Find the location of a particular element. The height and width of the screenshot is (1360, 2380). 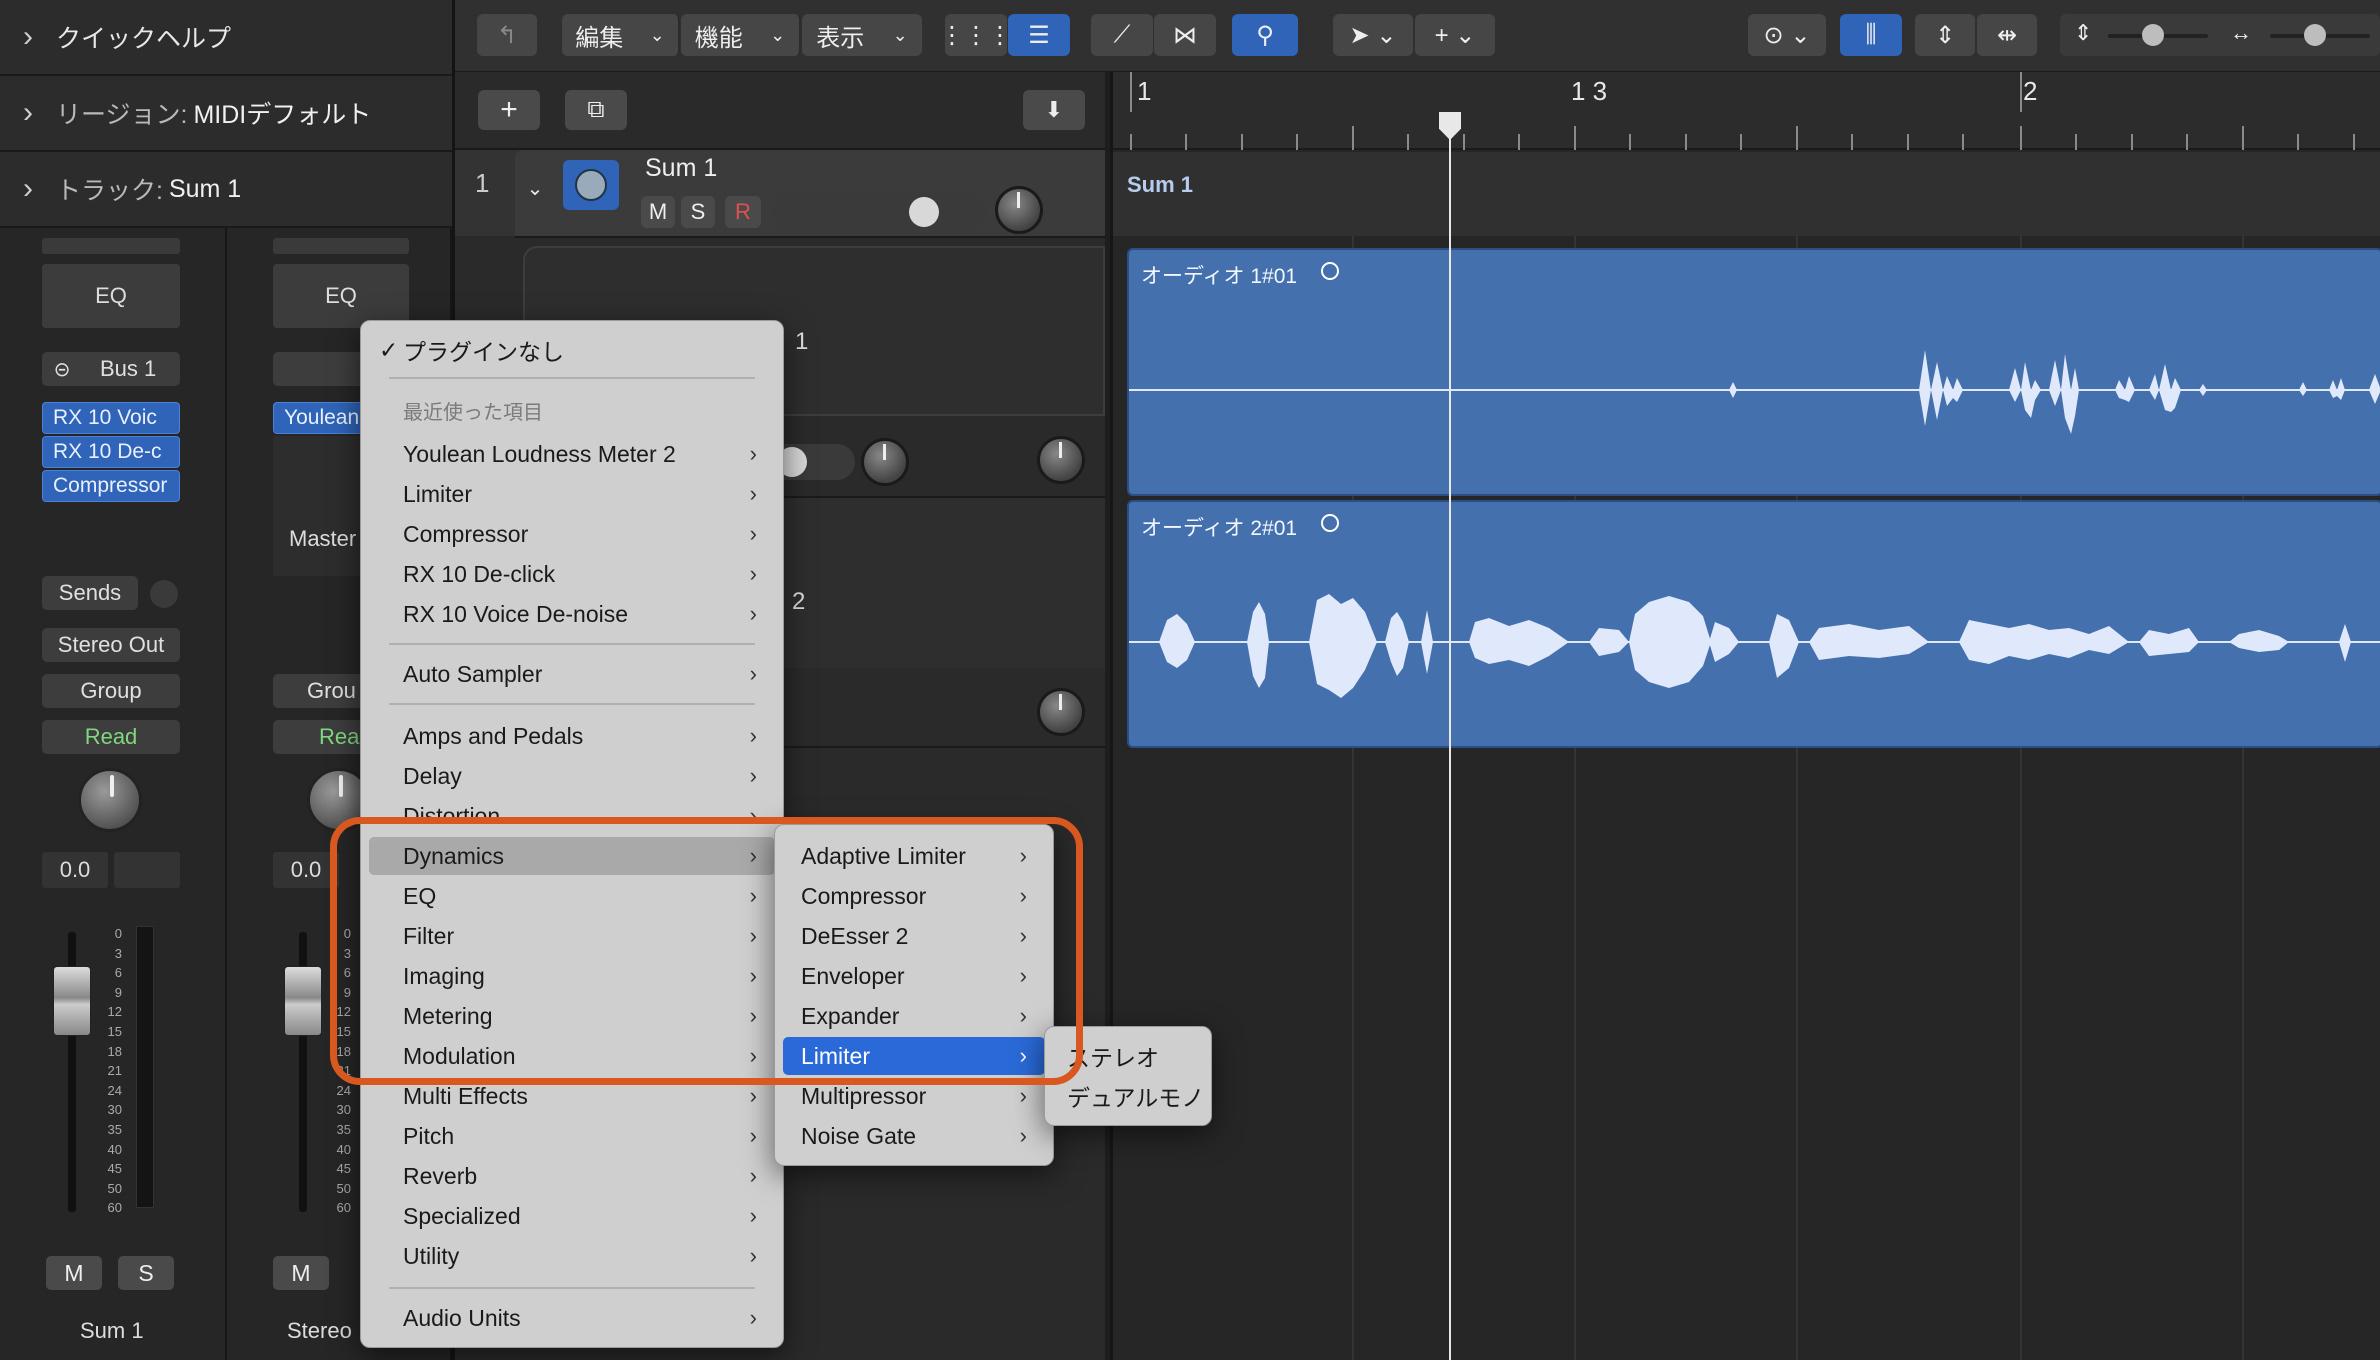

up-arrow-button: ↰ is located at coordinates (507, 35).